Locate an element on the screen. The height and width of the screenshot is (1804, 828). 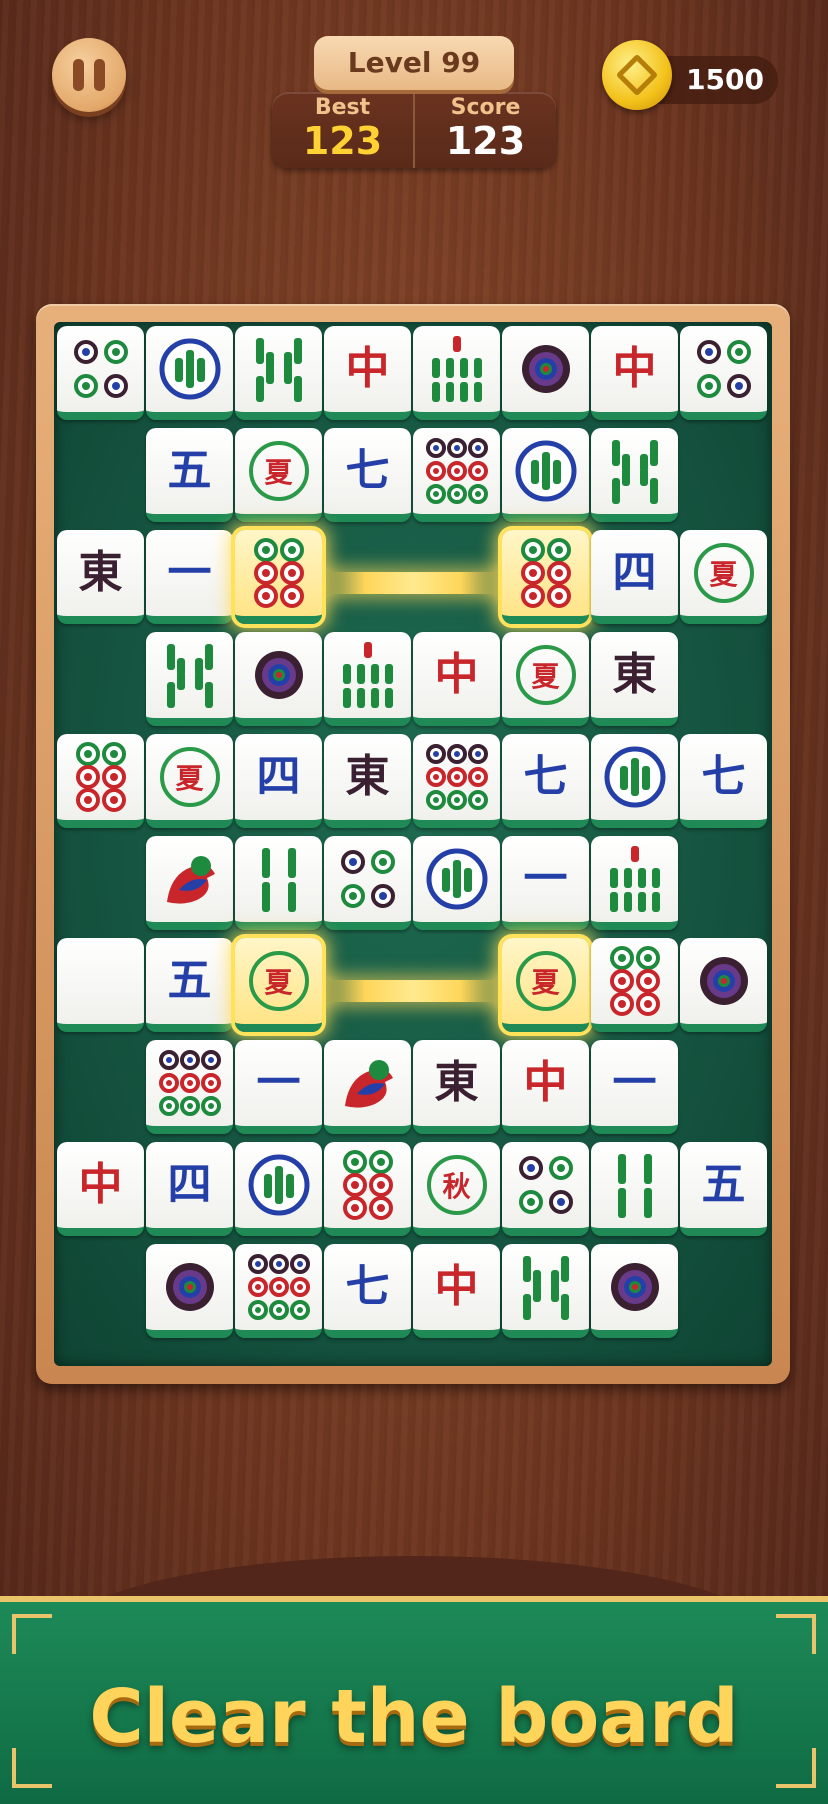
tile-autumn: 秋 is located at coordinates (456, 1189).